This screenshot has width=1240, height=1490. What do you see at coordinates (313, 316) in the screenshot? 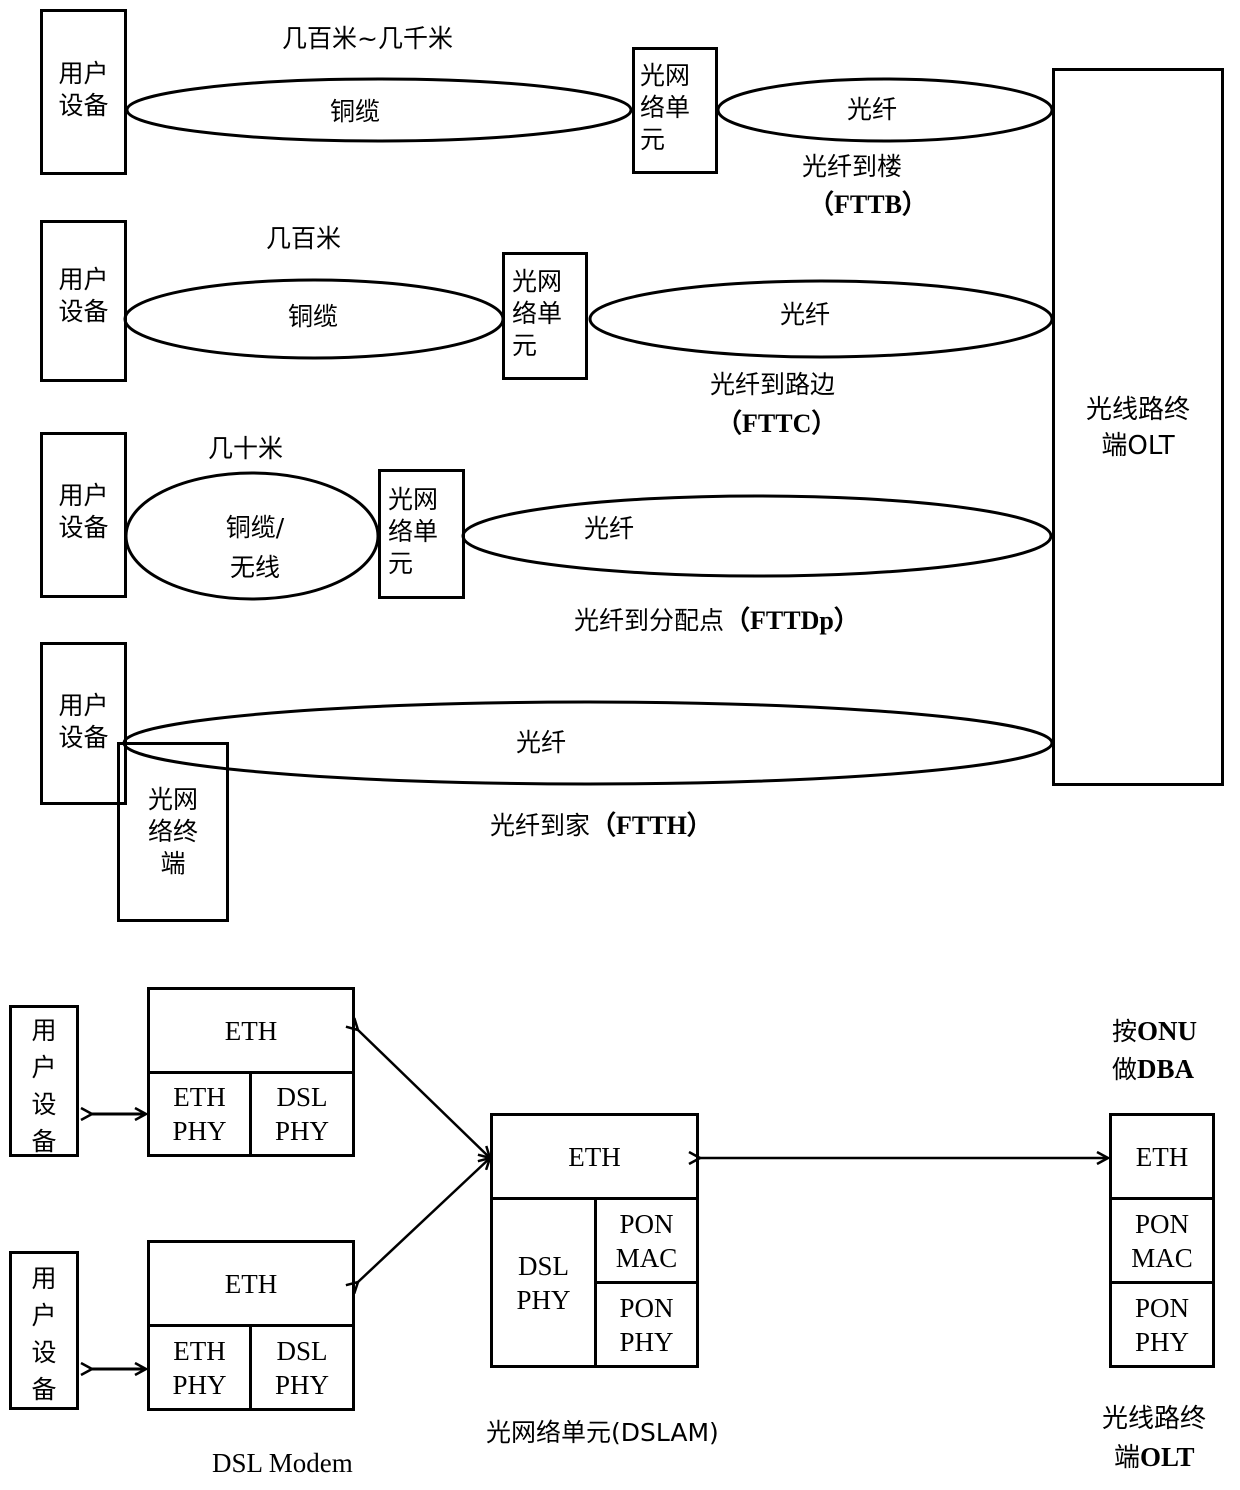
I see `copper-label-fttc: 铜缆` at bounding box center [313, 316].